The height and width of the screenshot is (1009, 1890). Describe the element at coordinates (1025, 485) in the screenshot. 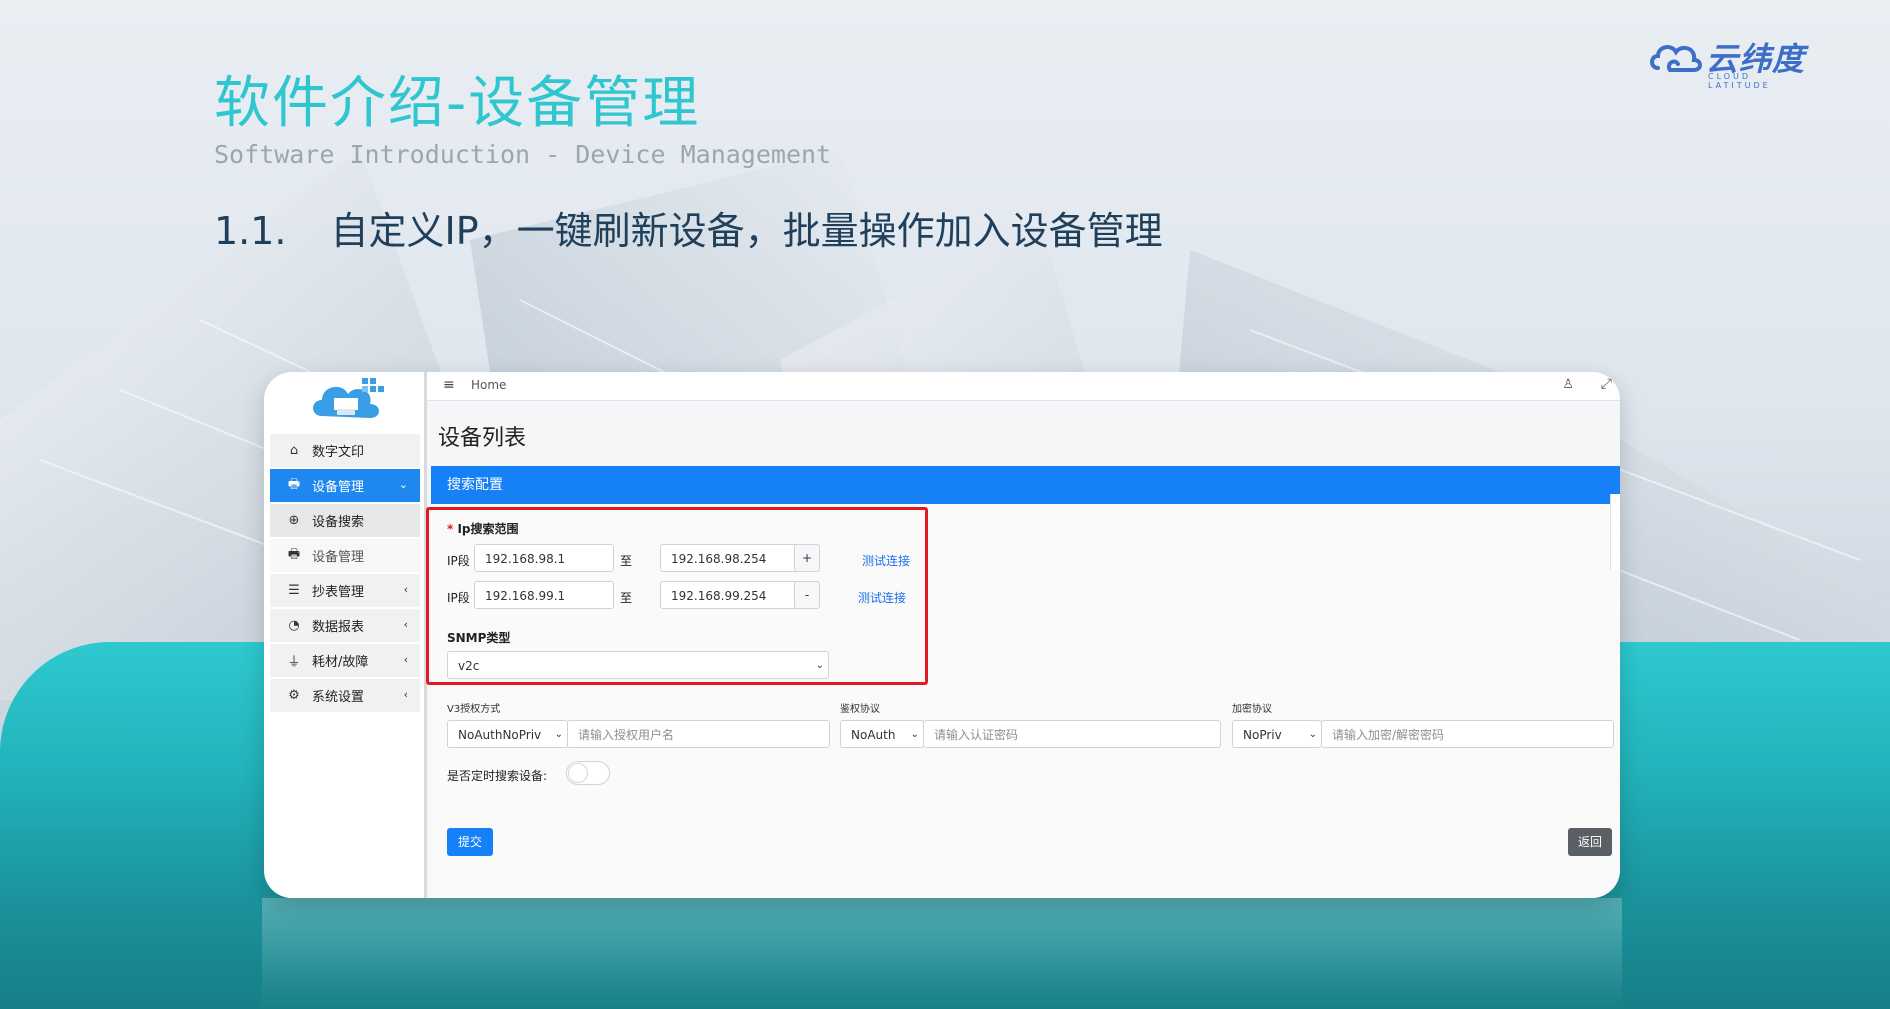

I see `section-header: 搜索配置` at that location.